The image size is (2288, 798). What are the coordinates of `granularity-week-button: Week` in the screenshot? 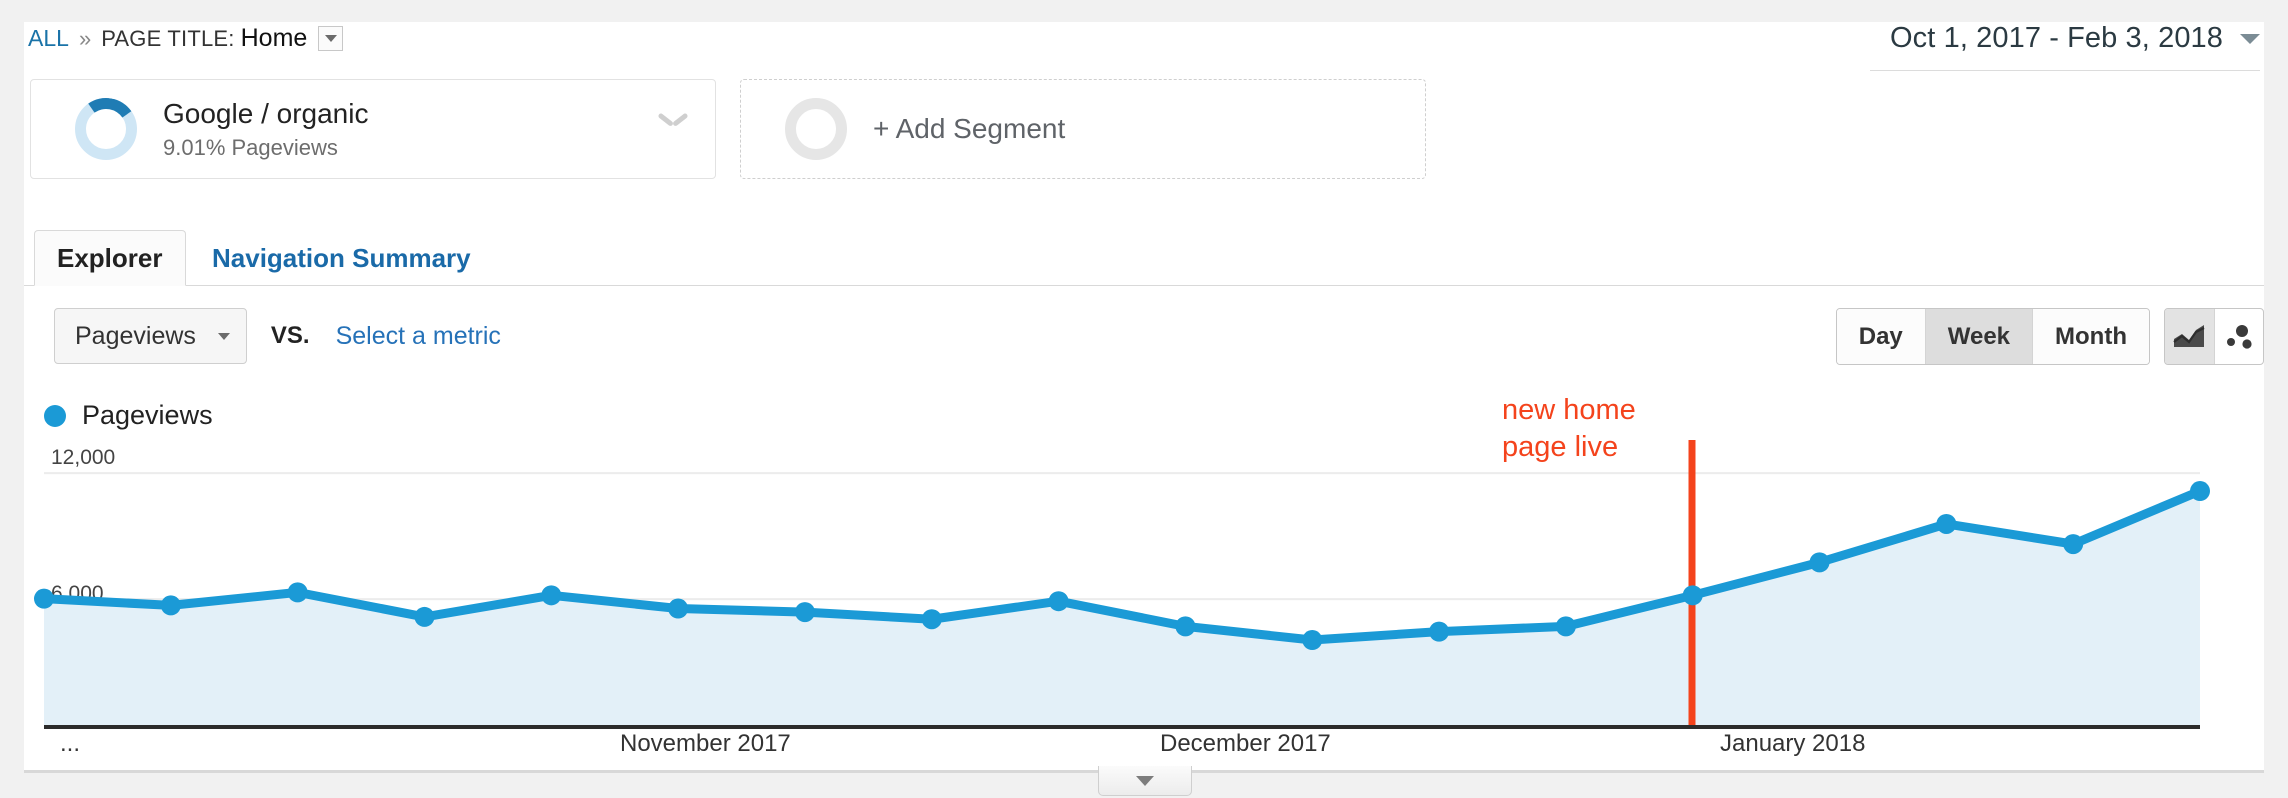 It's located at (1979, 336).